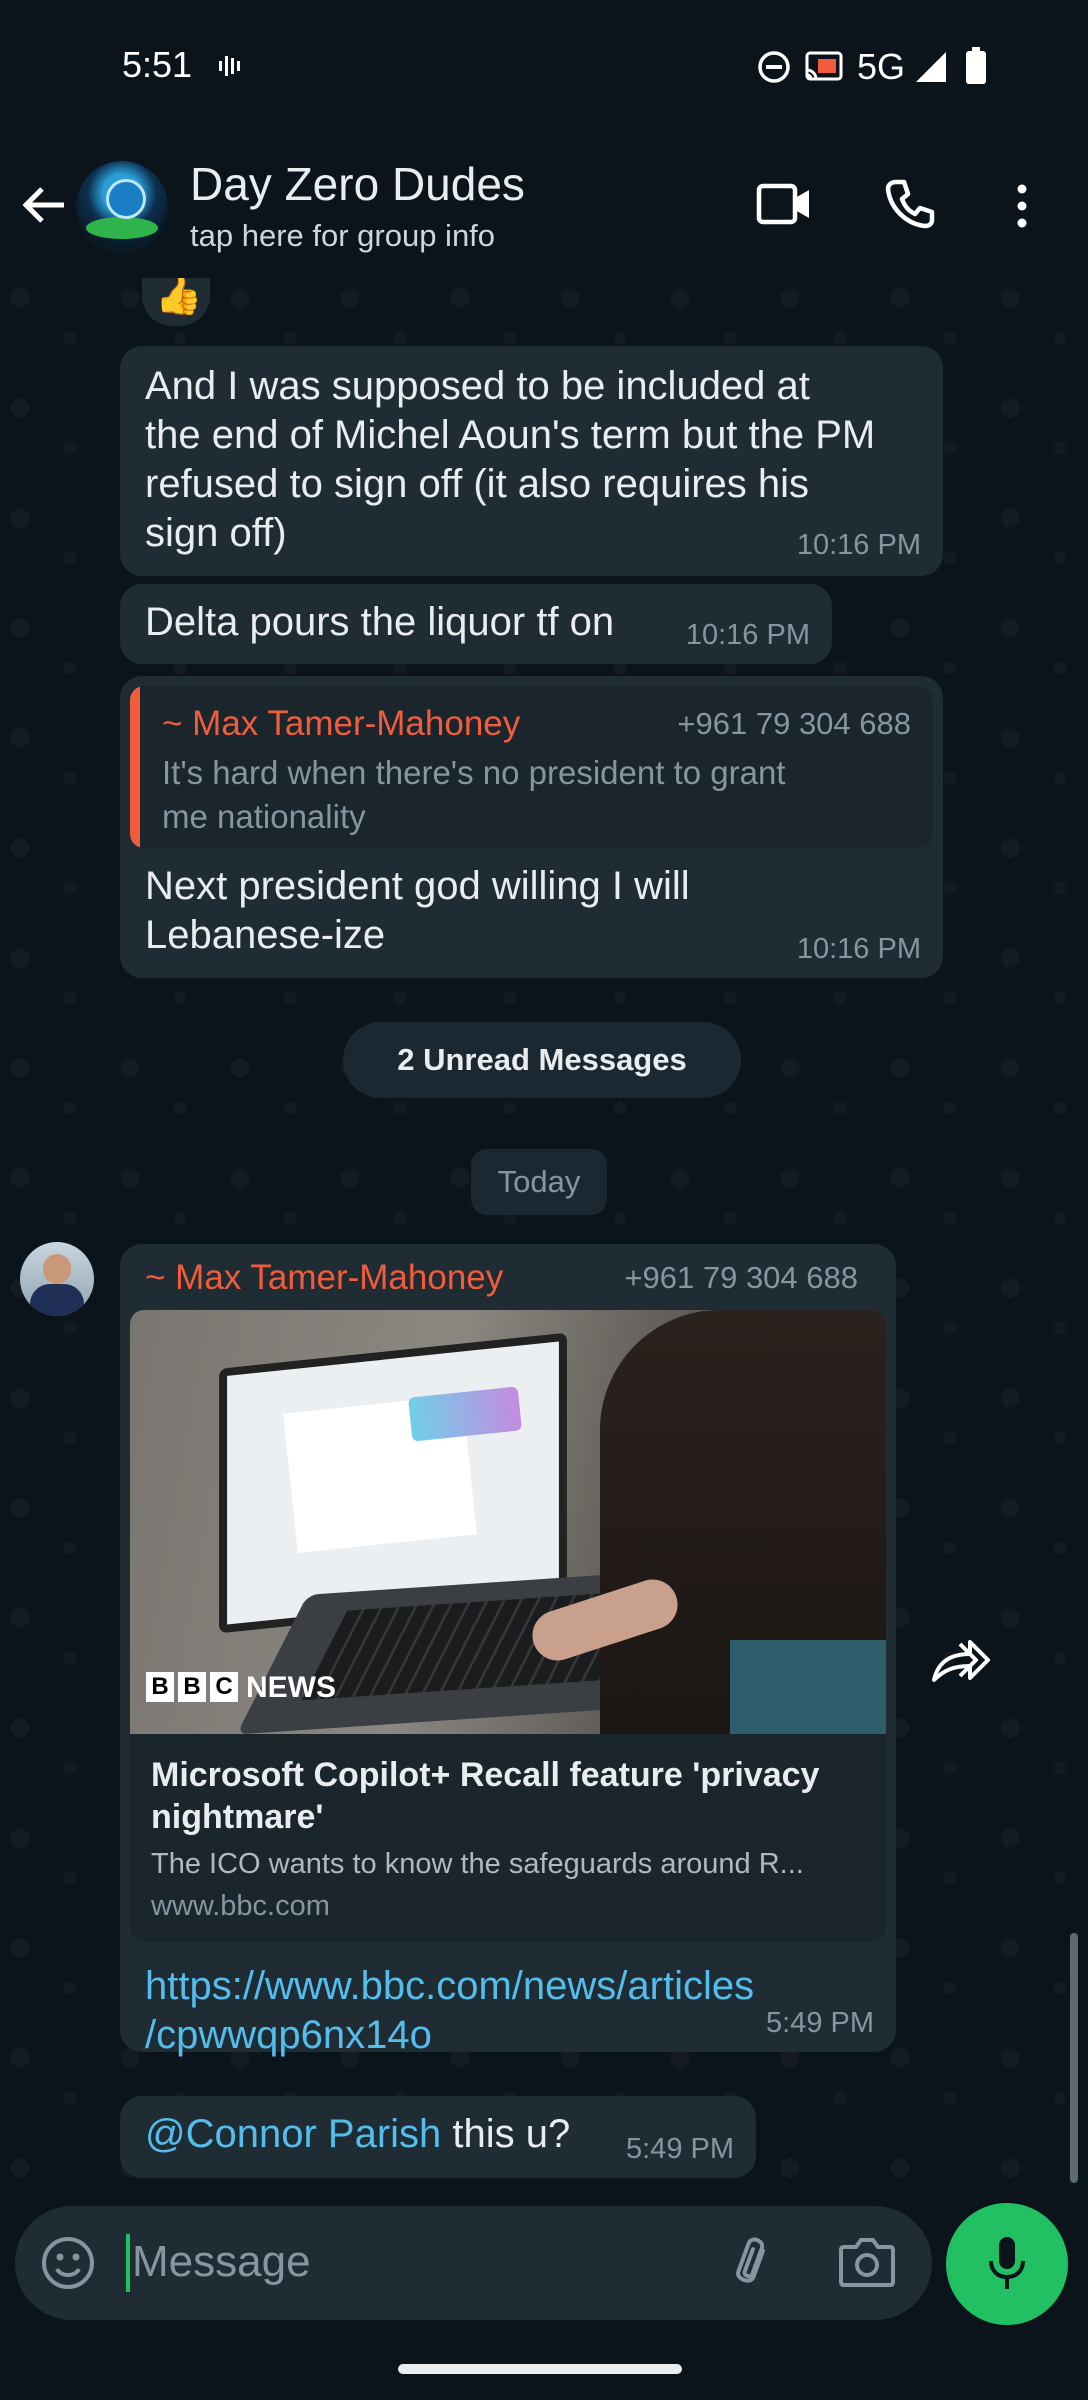 The image size is (1088, 2400). What do you see at coordinates (288, 2035) in the screenshot?
I see `url-link-line: /cpwwqp6nx14o` at bounding box center [288, 2035].